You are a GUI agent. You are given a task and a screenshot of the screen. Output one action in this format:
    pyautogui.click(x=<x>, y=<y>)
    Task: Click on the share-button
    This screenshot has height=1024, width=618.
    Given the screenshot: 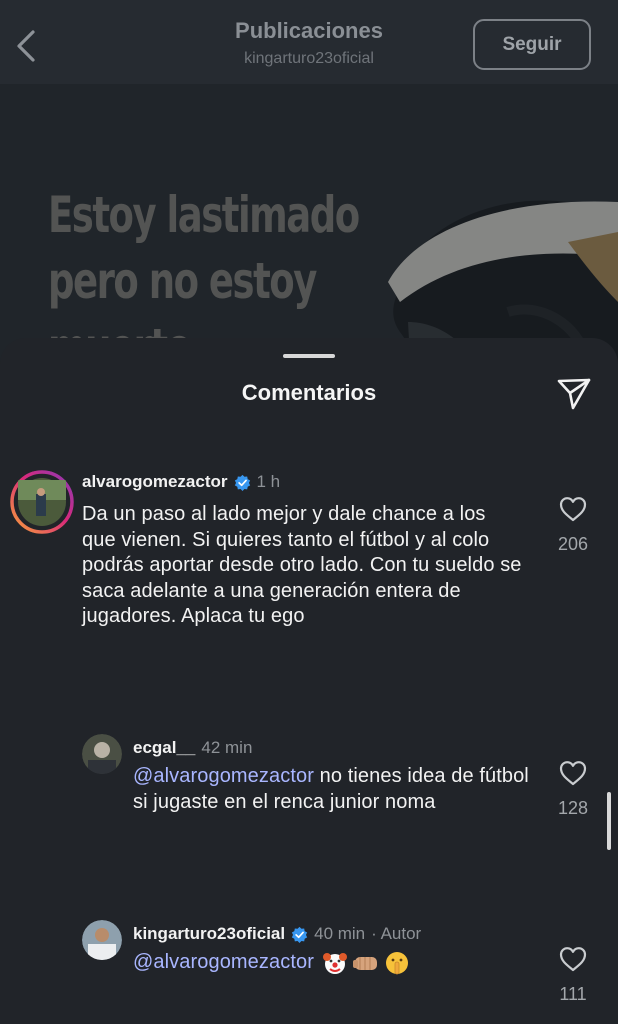 What is the action you would take?
    pyautogui.click(x=574, y=394)
    